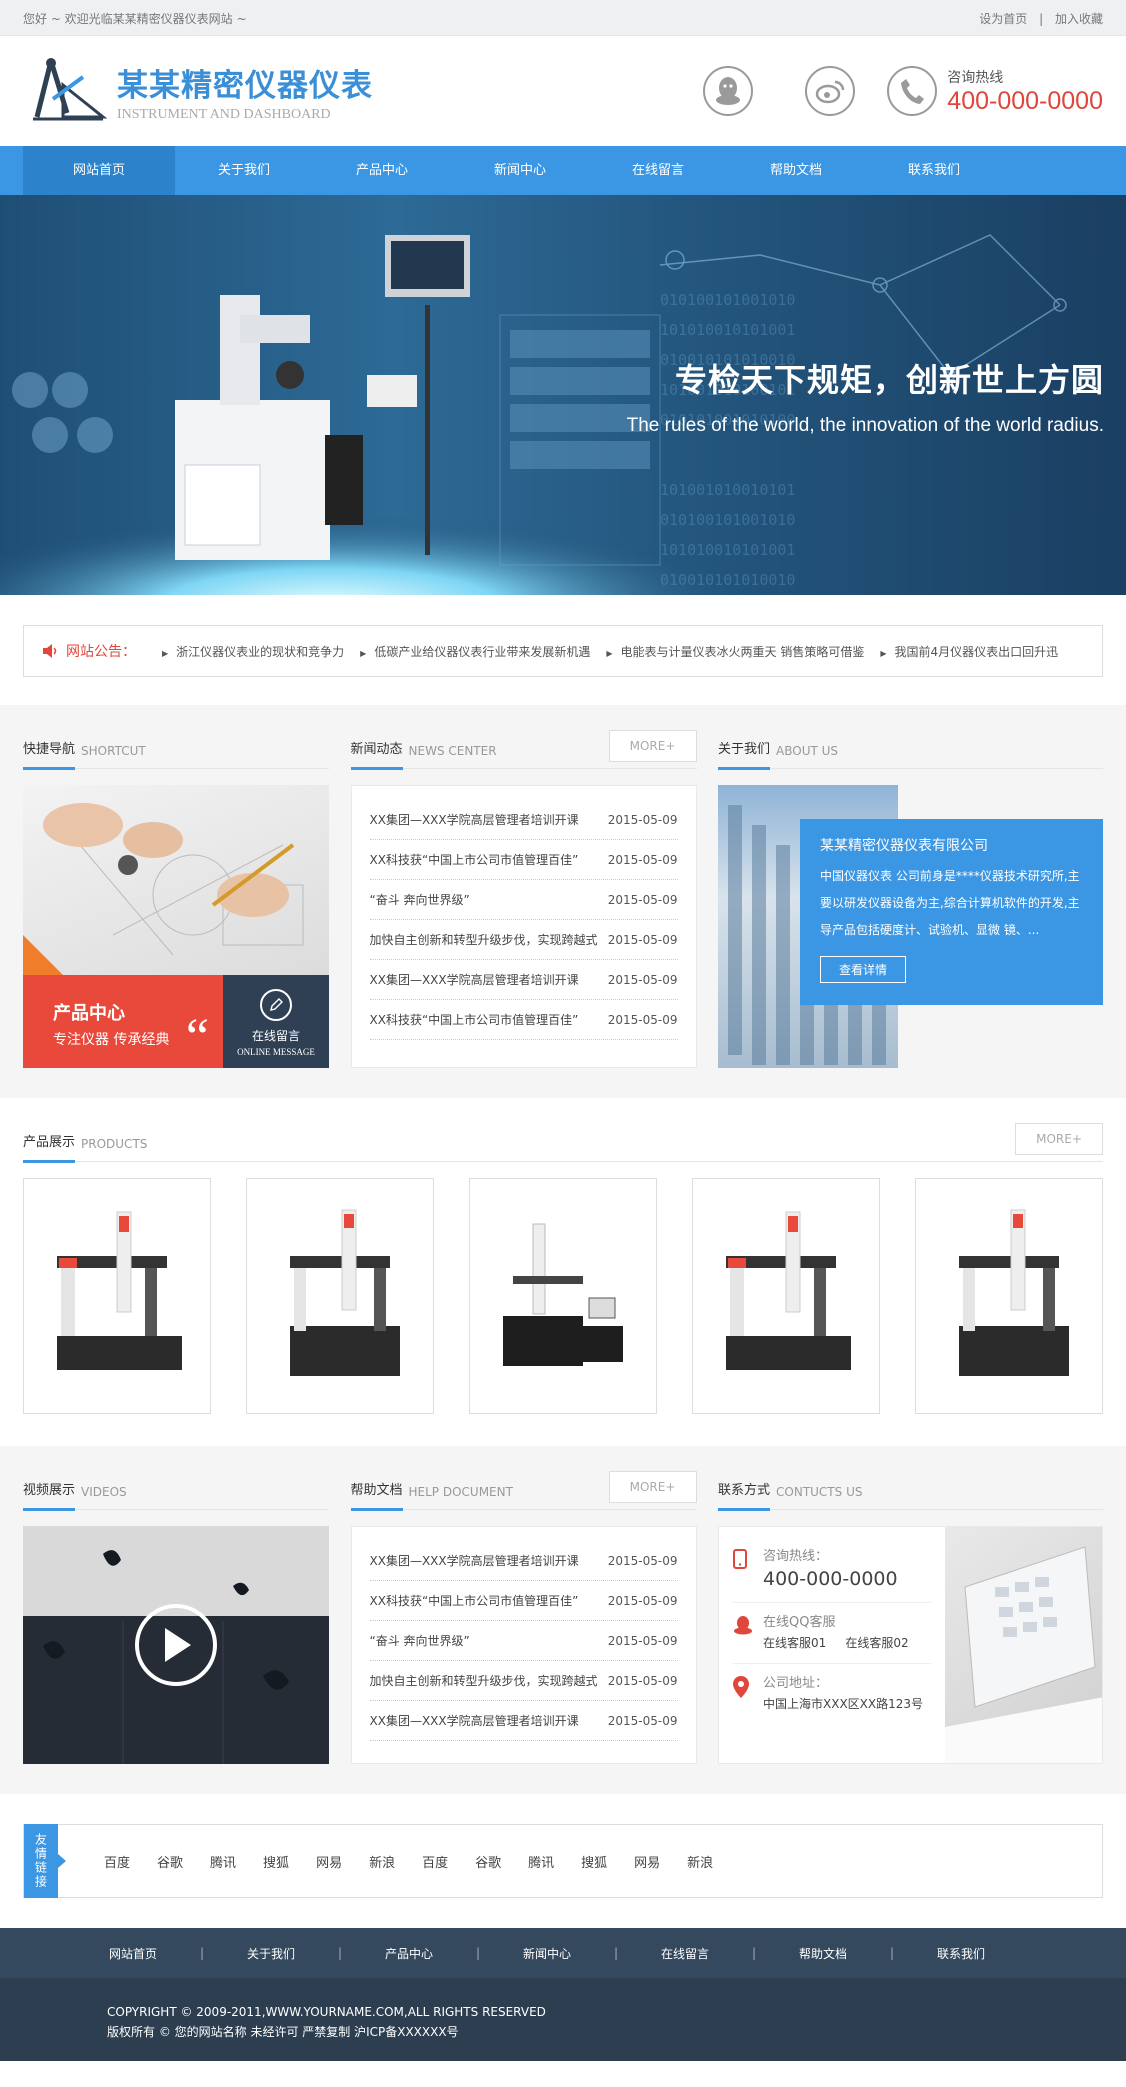 Image resolution: width=1126 pixels, height=2087 pixels. Describe the element at coordinates (652, 746) in the screenshot. I see `news-more-button: MORE+` at that location.